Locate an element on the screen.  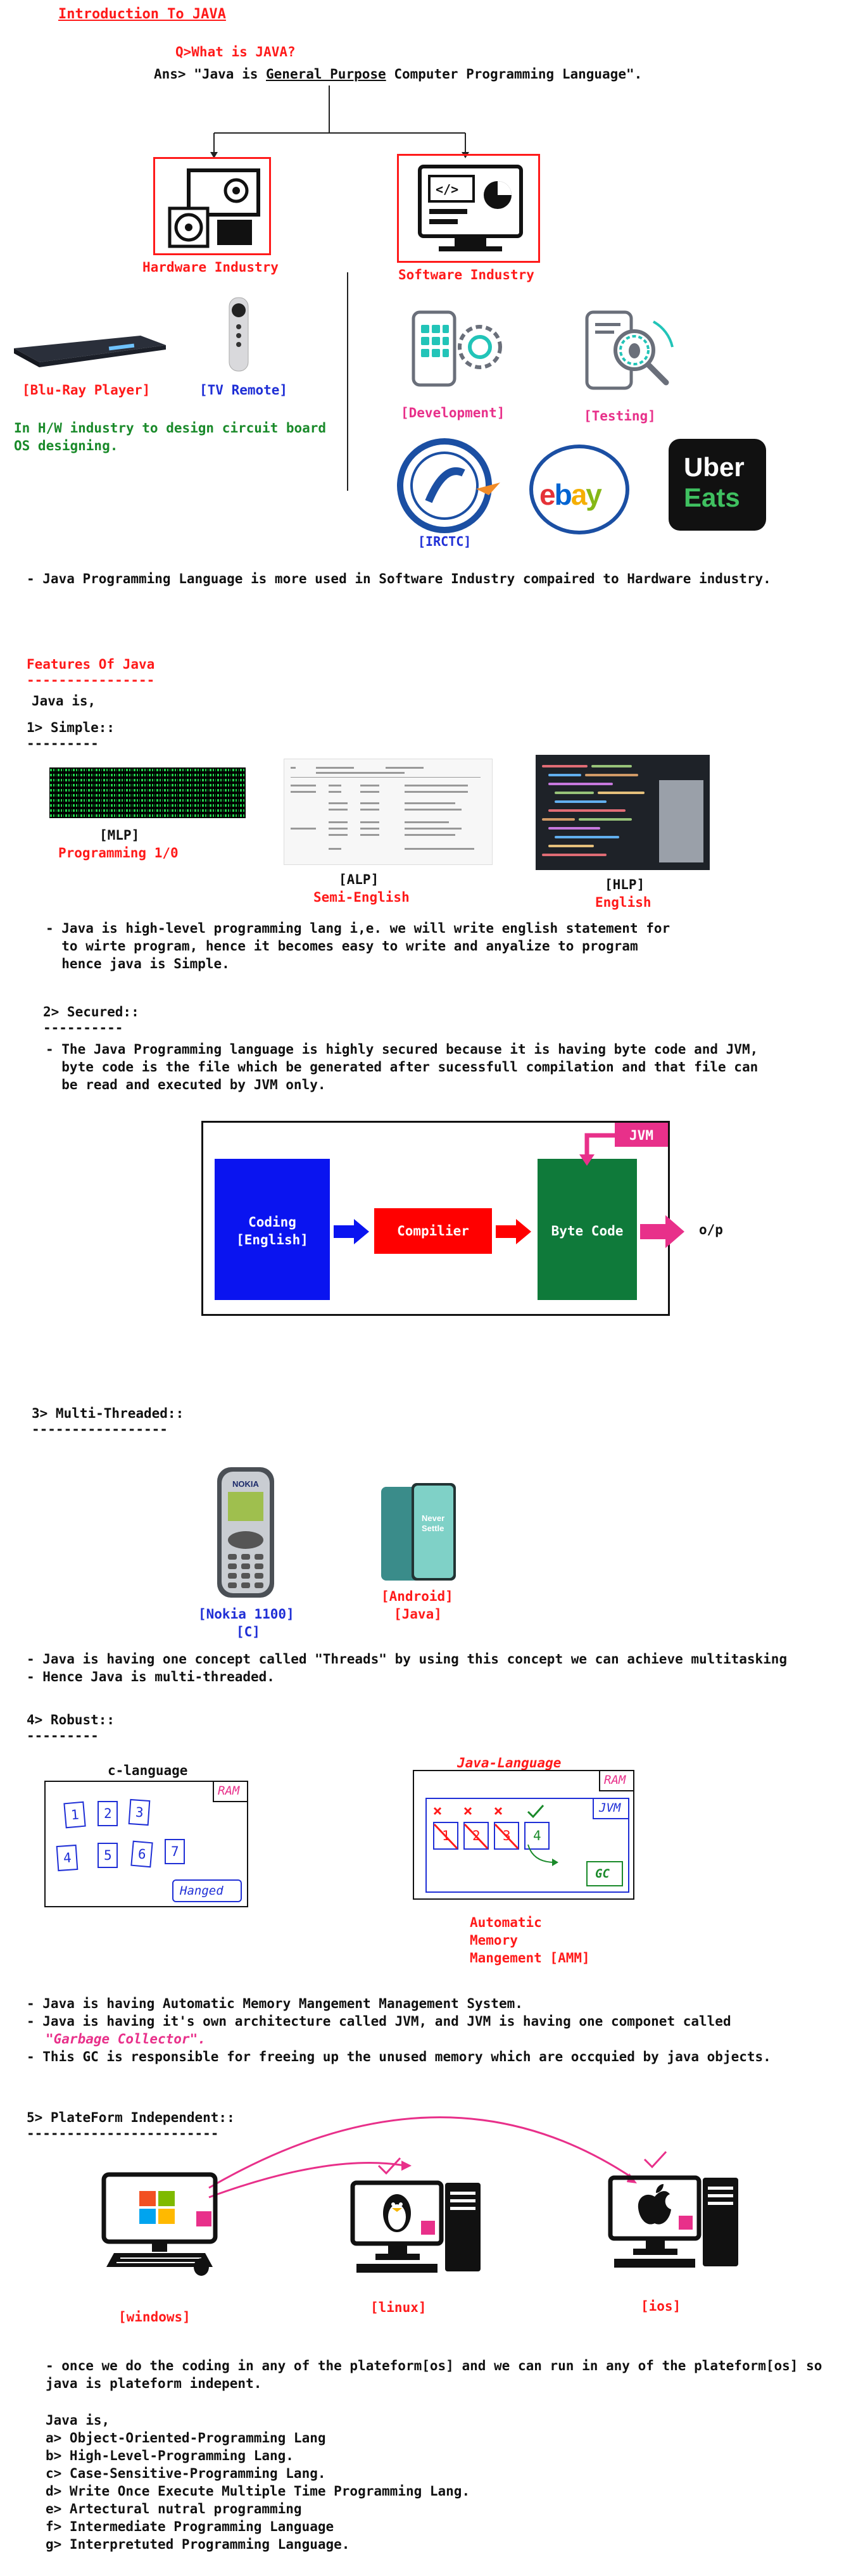
summary-item-g: g> Interpretuted Programming Language. is located at coordinates (198, 2544).